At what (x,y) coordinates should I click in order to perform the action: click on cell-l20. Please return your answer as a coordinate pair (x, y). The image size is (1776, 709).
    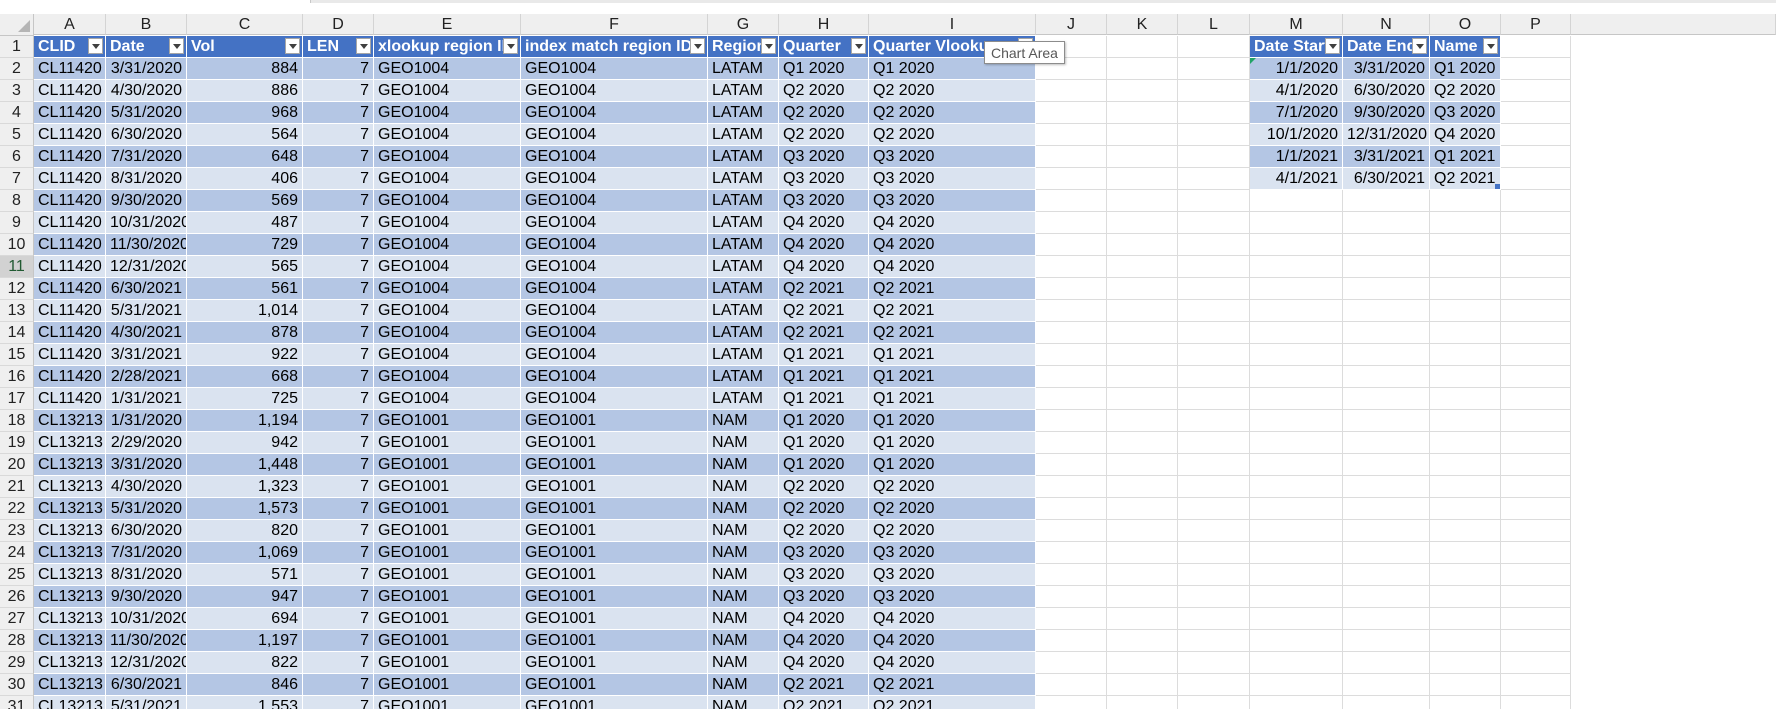
    Looking at the image, I should click on (1214, 465).